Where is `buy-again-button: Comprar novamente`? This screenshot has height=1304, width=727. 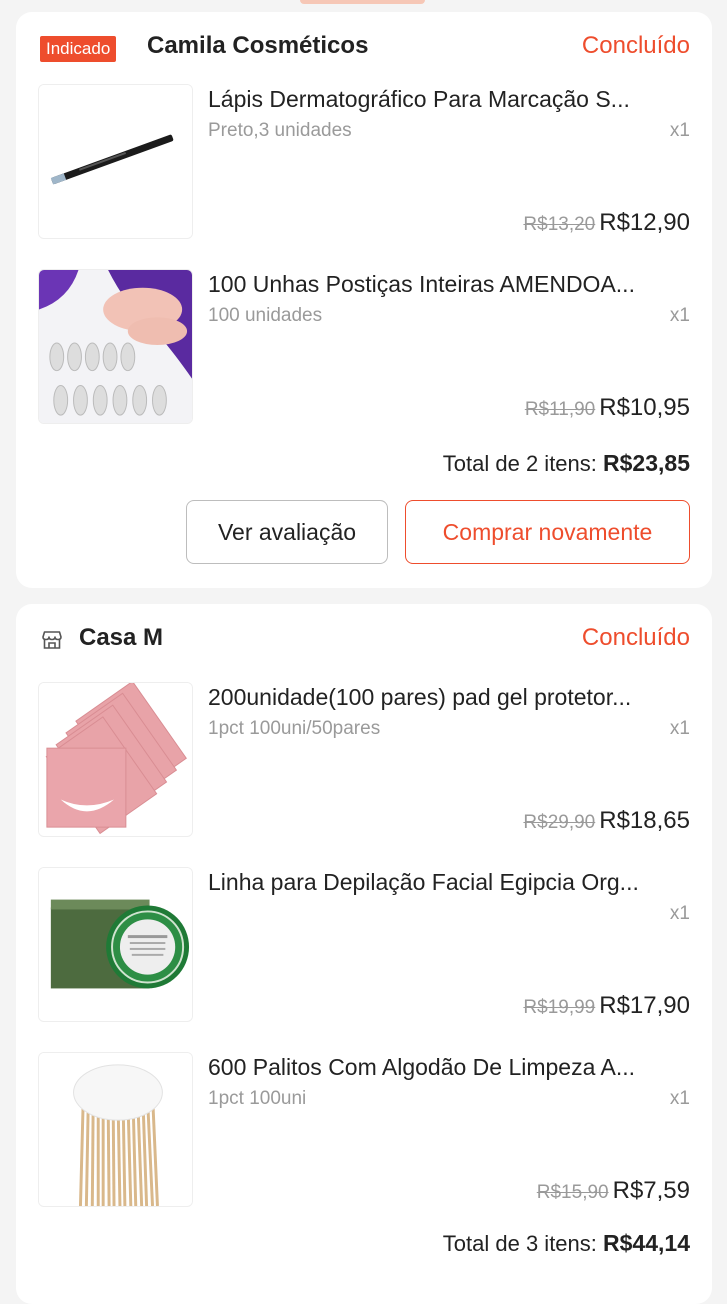 buy-again-button: Comprar novamente is located at coordinates (547, 532).